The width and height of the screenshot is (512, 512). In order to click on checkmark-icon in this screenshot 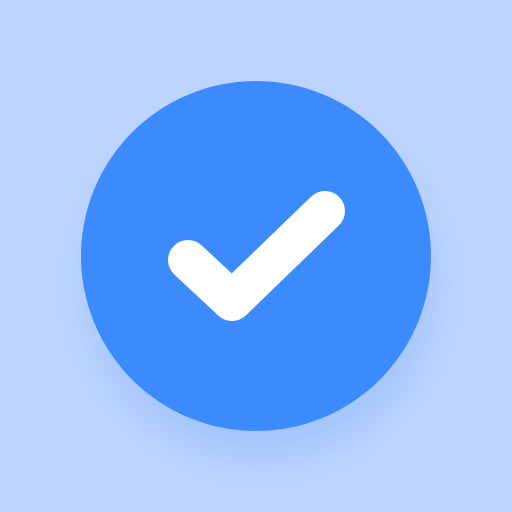, I will do `click(256, 256)`.